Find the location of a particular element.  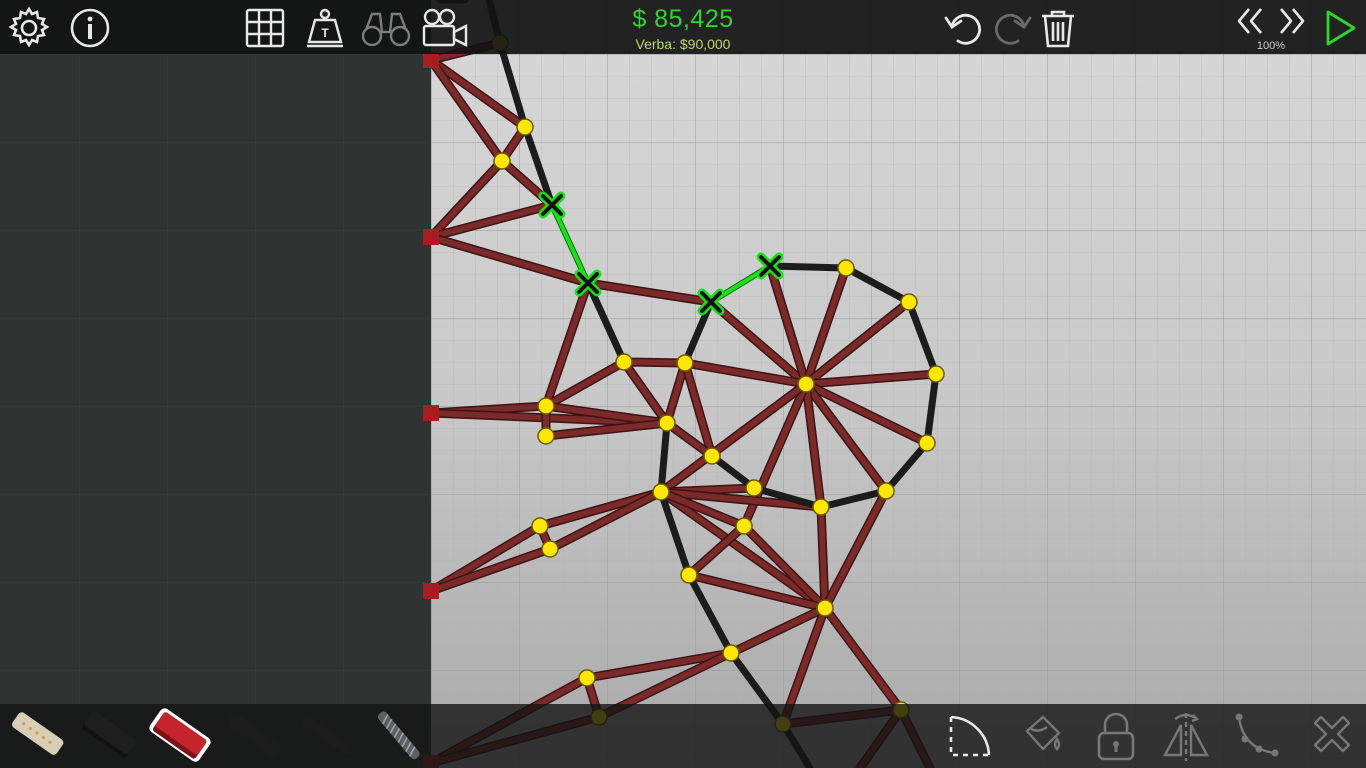

material-steel-button is located at coordinates (254, 736).